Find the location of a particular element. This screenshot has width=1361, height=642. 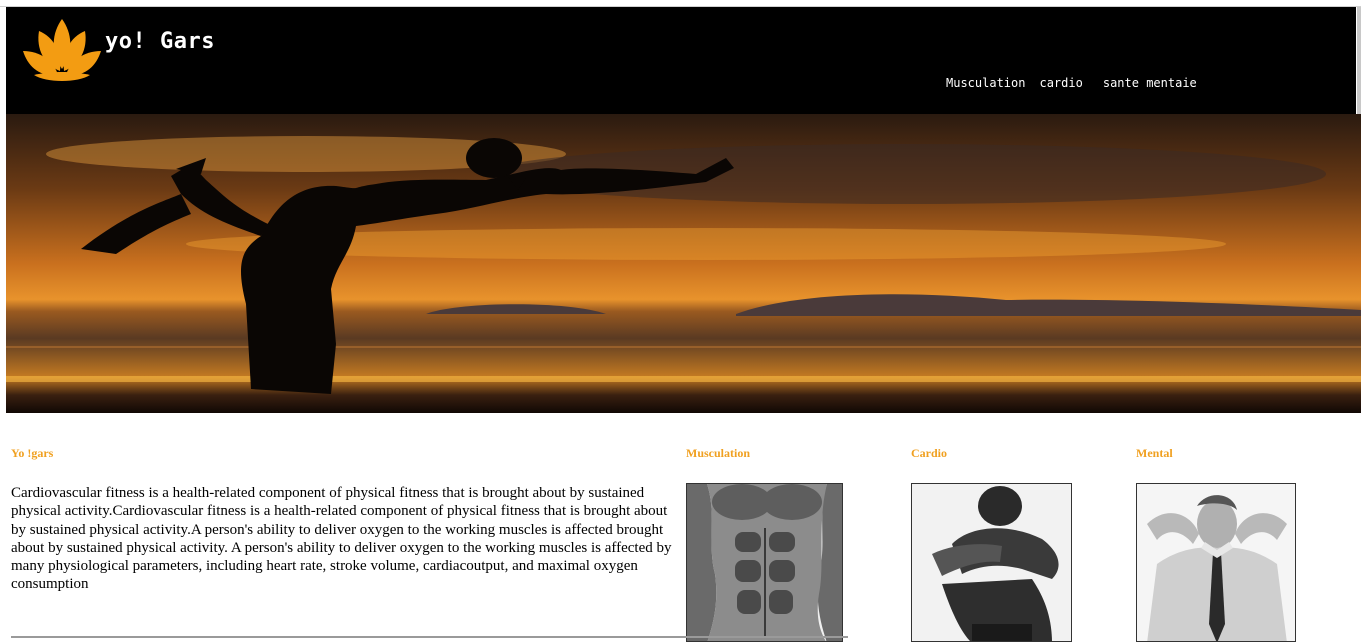

nav-link-sante-mentale: sante mentaie is located at coordinates (1150, 83).